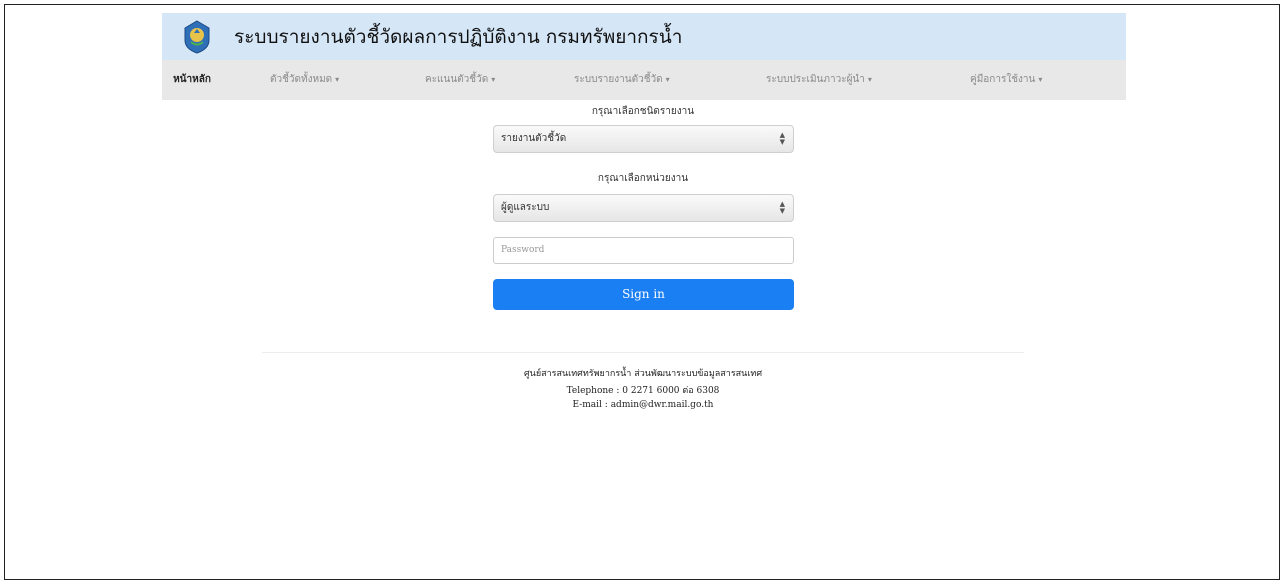 The height and width of the screenshot is (584, 1286). What do you see at coordinates (643, 250) in the screenshot?
I see `password-input: Password` at bounding box center [643, 250].